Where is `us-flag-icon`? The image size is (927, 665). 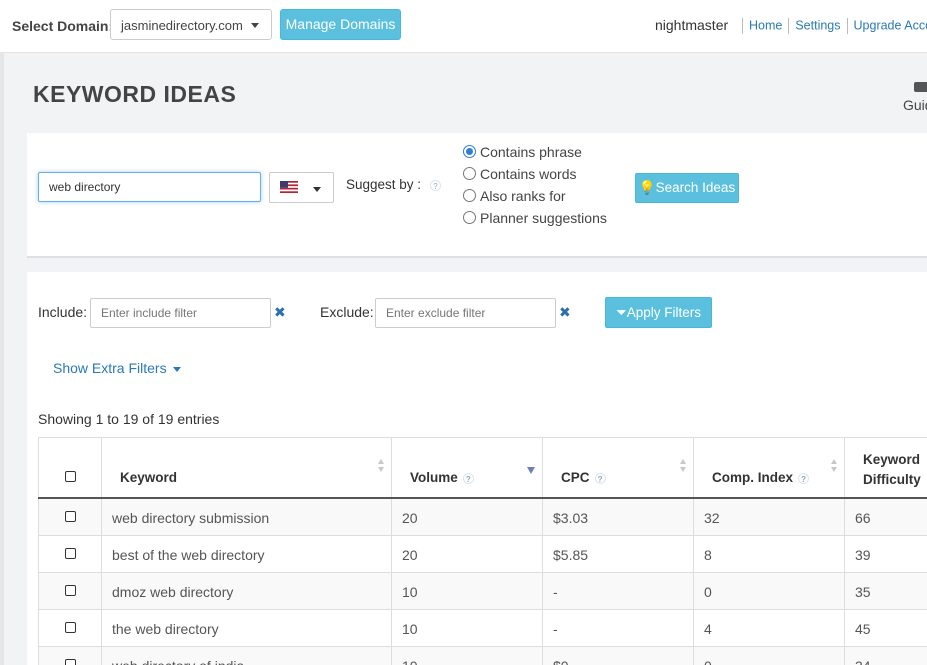
us-flag-icon is located at coordinates (289, 187).